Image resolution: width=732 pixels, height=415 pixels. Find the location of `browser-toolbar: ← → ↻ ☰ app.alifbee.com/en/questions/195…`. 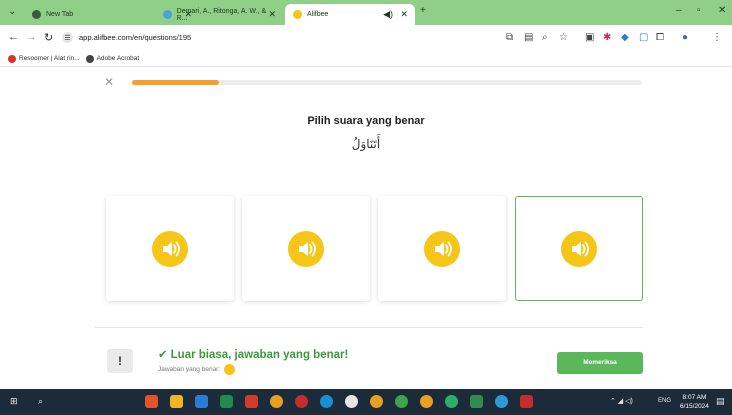

browser-toolbar: ← → ↻ ☰ app.alifbee.com/en/questions/195… is located at coordinates (366, 38).